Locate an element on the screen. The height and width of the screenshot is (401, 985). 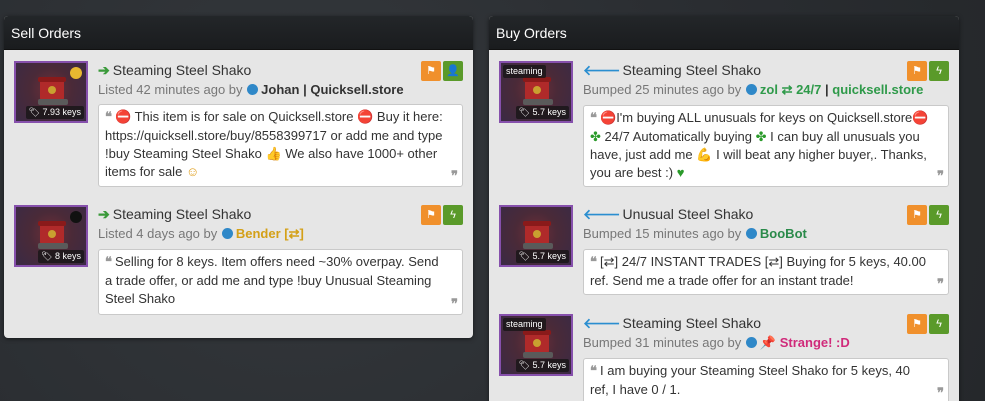
price-label: 7.93 keys is located at coordinates (61, 112).